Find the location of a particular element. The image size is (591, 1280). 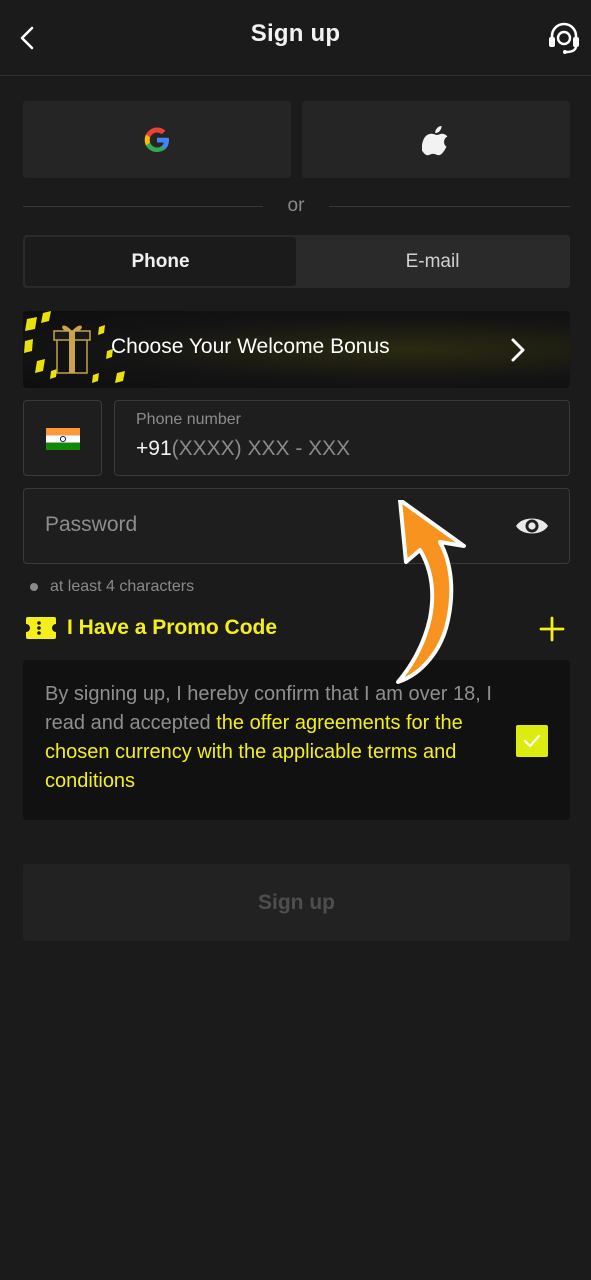

support-button is located at coordinates (564, 38).